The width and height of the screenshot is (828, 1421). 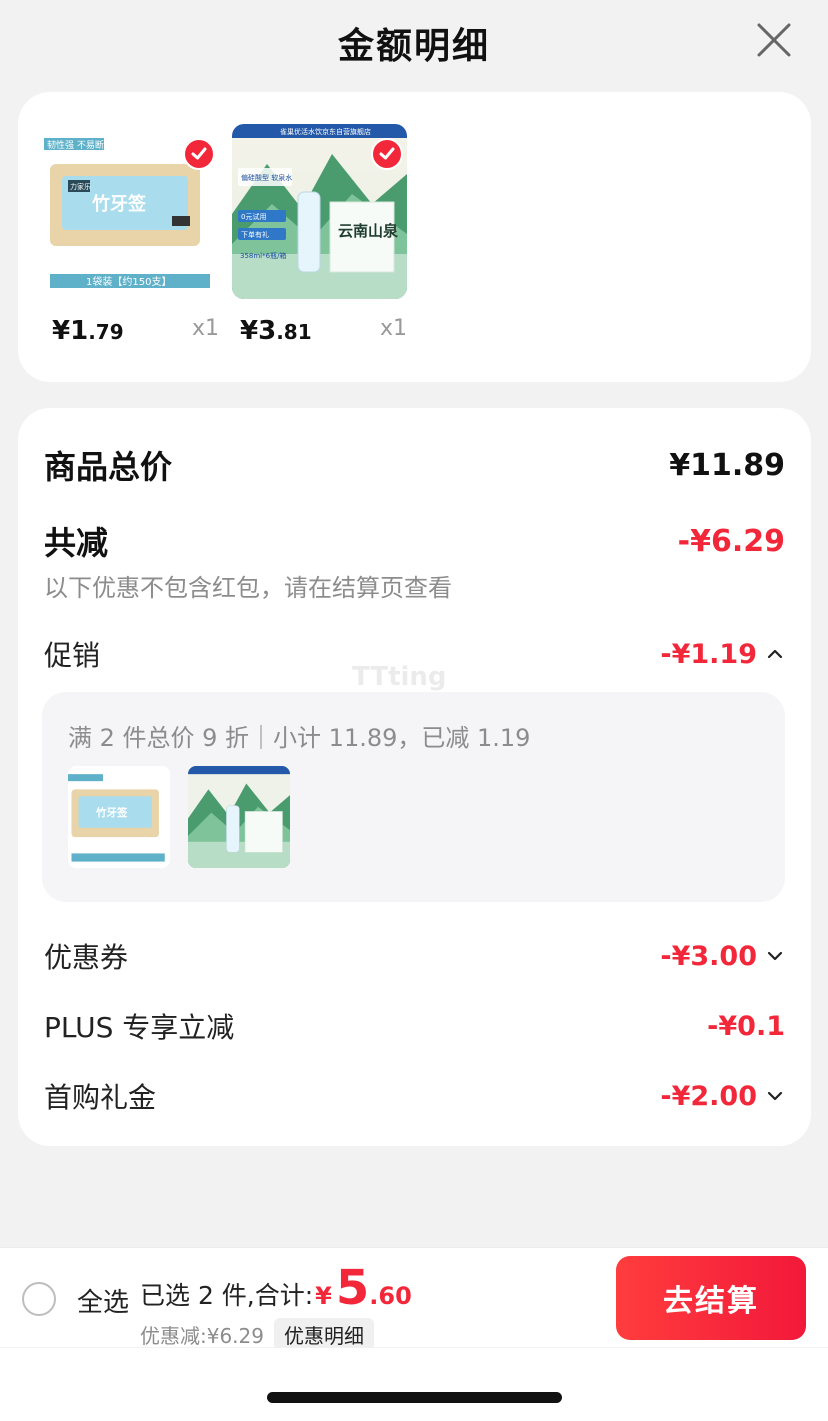 I want to click on watermark: TTting, so click(x=399, y=677).